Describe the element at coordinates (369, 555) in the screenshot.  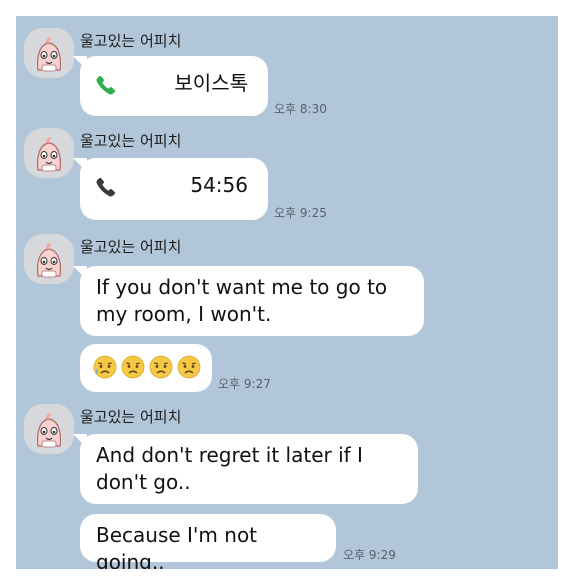
I see `message-time: 오후 9:29` at that location.